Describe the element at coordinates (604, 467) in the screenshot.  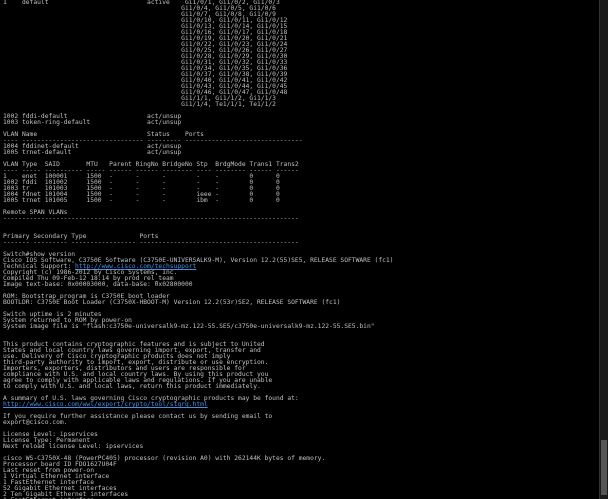
I see `scrollbar-thumb` at that location.